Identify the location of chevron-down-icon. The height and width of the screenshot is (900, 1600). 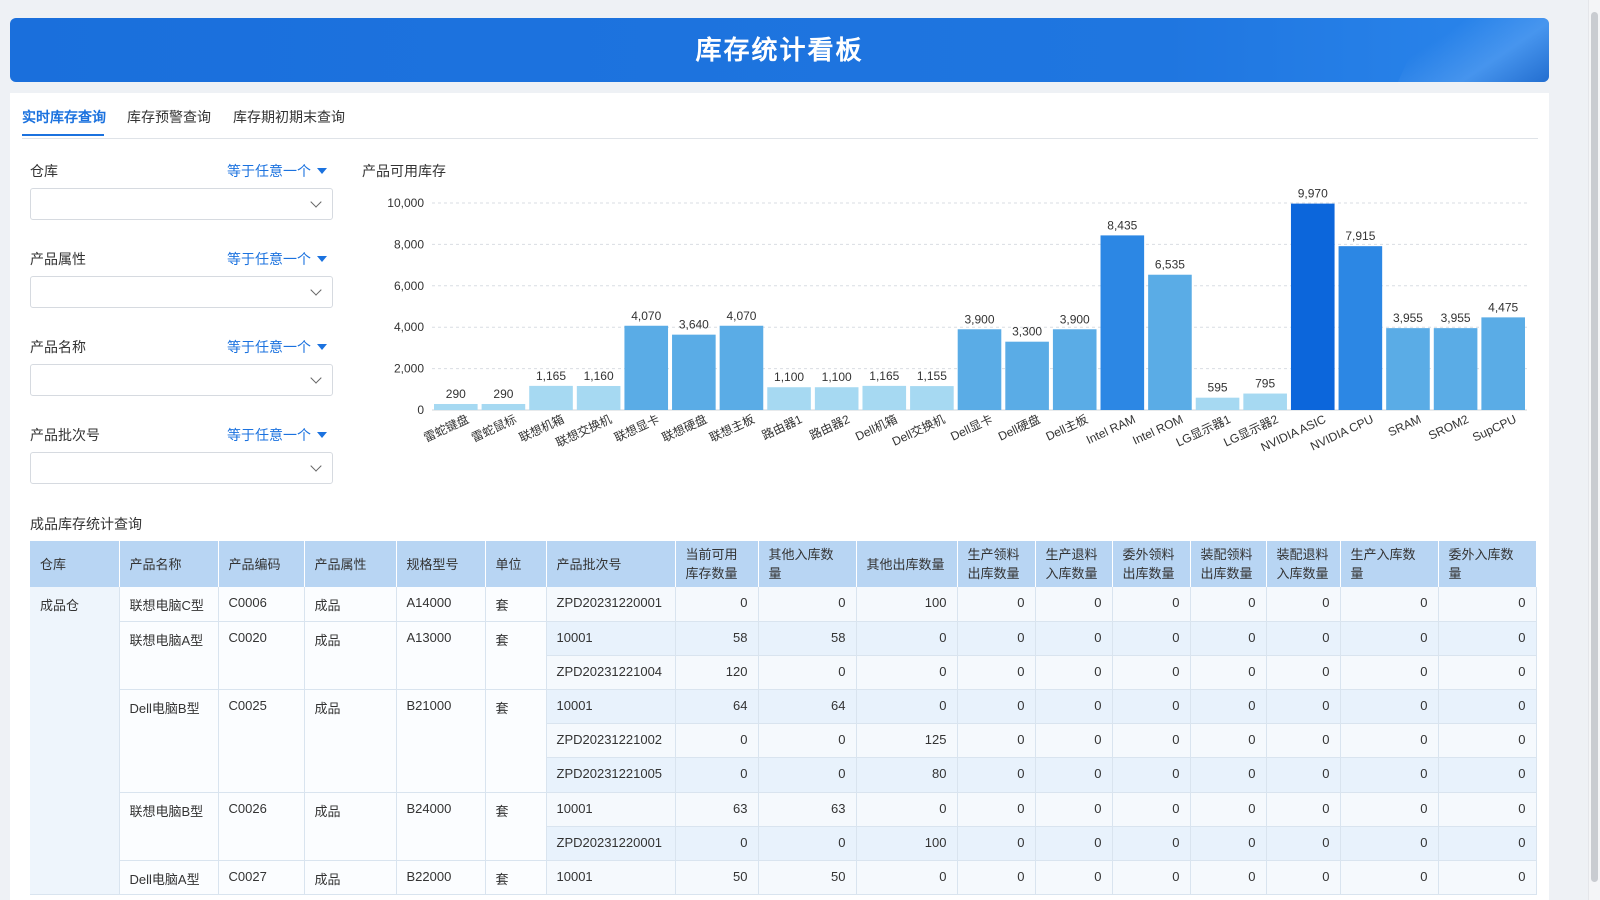
(316, 378).